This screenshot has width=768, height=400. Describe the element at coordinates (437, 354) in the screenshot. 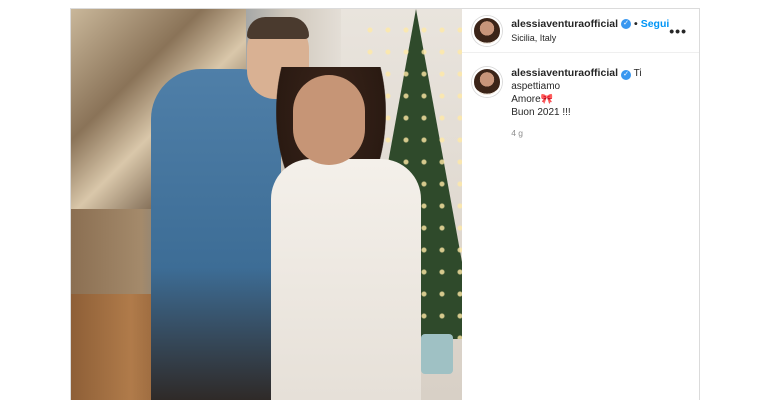

I see `photo-gift` at that location.